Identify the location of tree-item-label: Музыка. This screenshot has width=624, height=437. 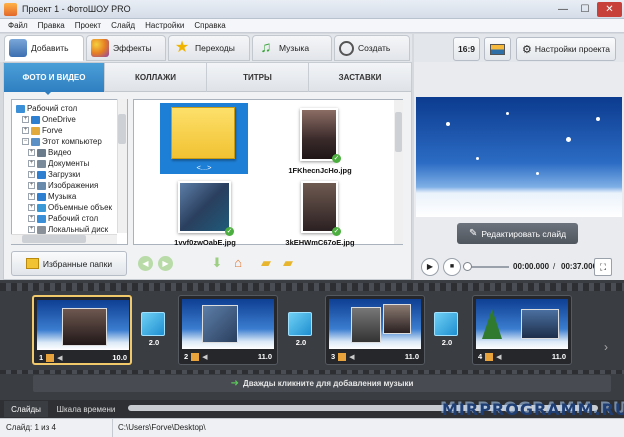
(62, 196).